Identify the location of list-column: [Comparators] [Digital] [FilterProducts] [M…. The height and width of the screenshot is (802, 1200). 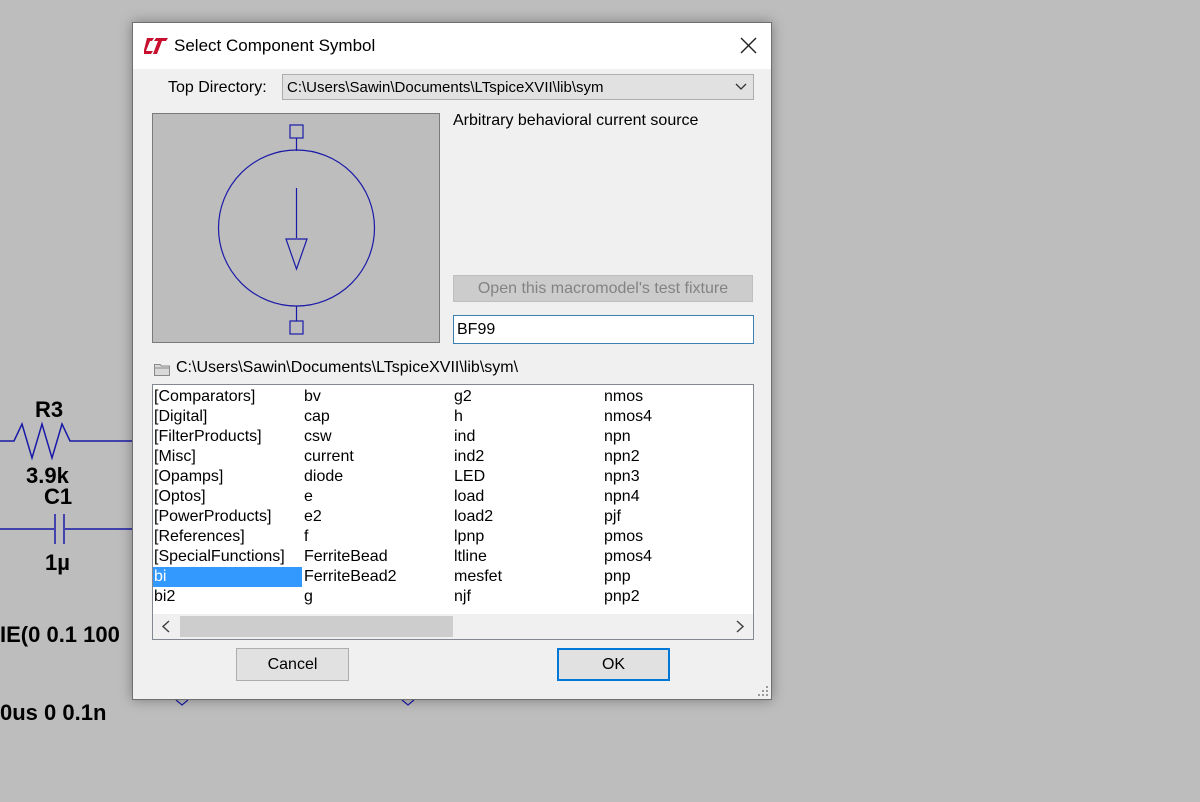
(227, 497).